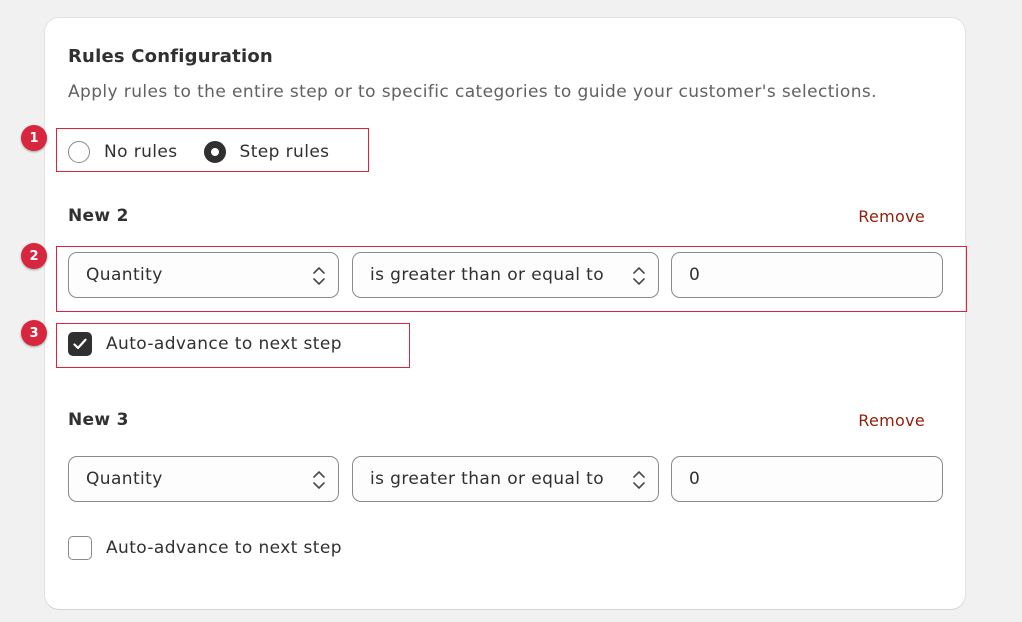 The image size is (1022, 622). What do you see at coordinates (807, 479) in the screenshot?
I see `rule-value-input: 0` at bounding box center [807, 479].